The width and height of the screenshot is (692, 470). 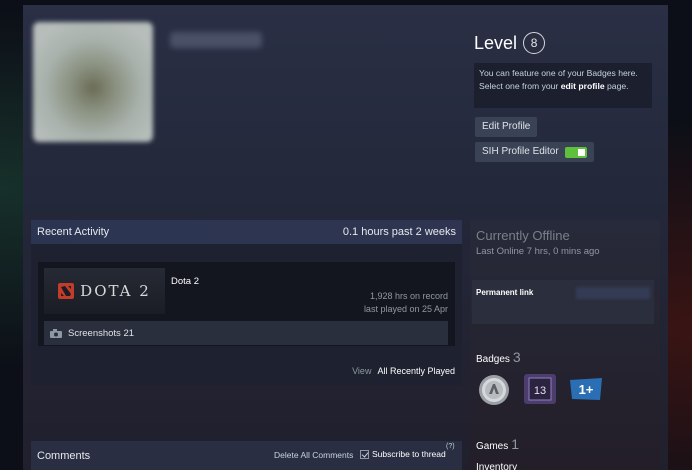 I want to click on permanent-link-label: Permanent link, so click(x=505, y=292).